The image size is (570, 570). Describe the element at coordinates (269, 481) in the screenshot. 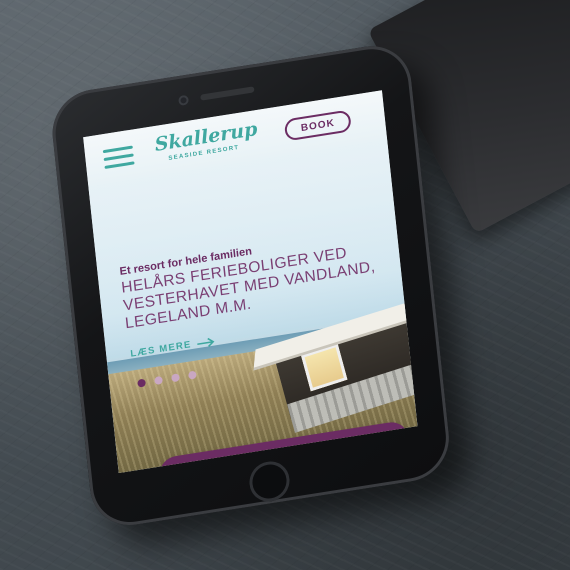

I see `home-button` at that location.